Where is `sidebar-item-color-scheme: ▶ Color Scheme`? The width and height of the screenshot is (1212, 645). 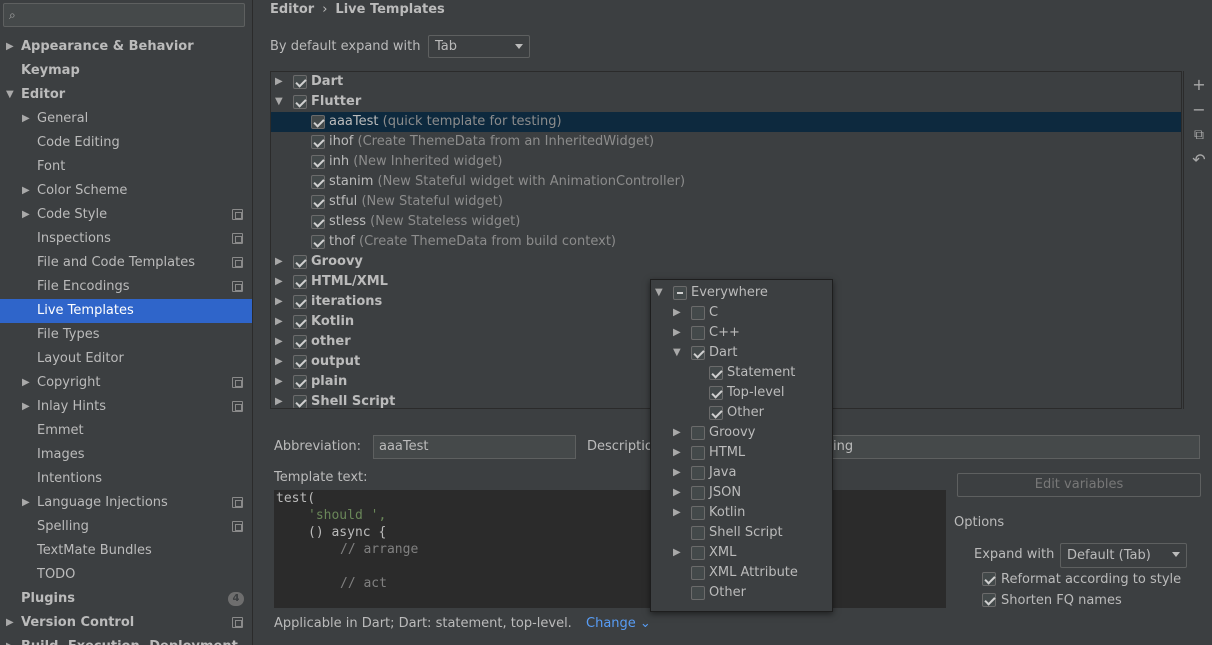
sidebar-item-color-scheme: ▶ Color Scheme is located at coordinates (126, 191).